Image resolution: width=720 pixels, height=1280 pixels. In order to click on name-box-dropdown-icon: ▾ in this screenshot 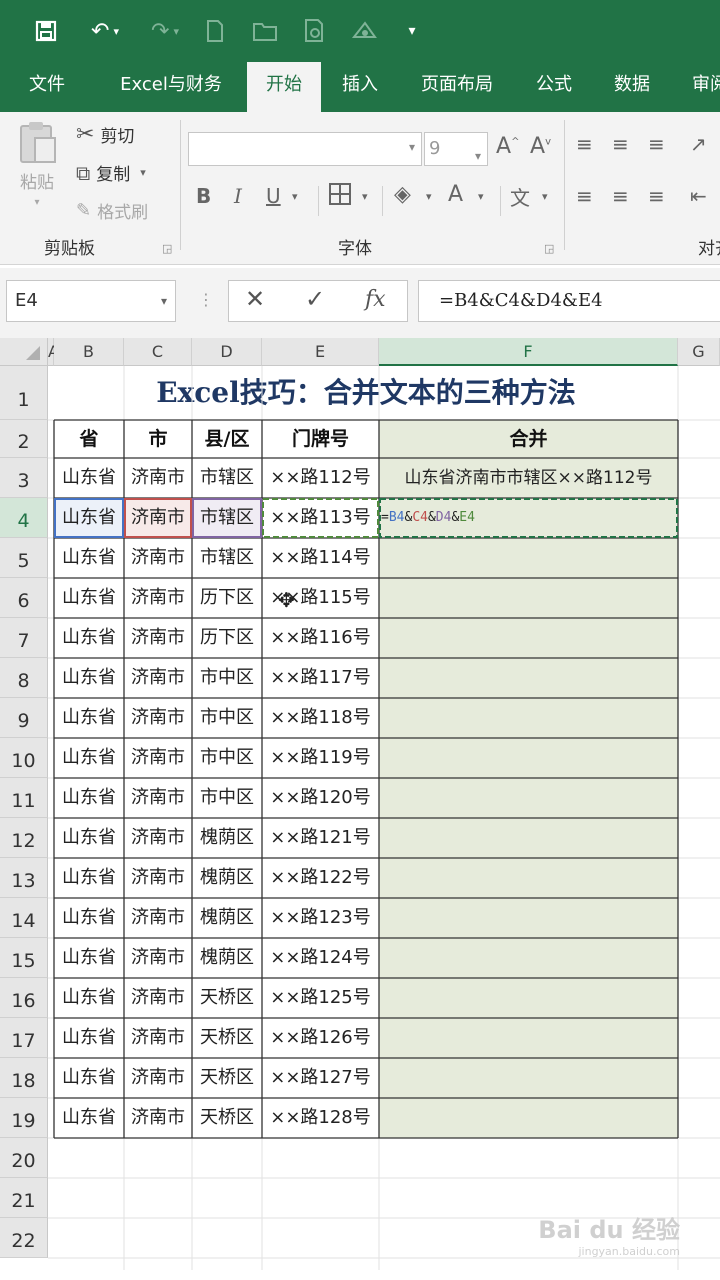, I will do `click(164, 301)`.